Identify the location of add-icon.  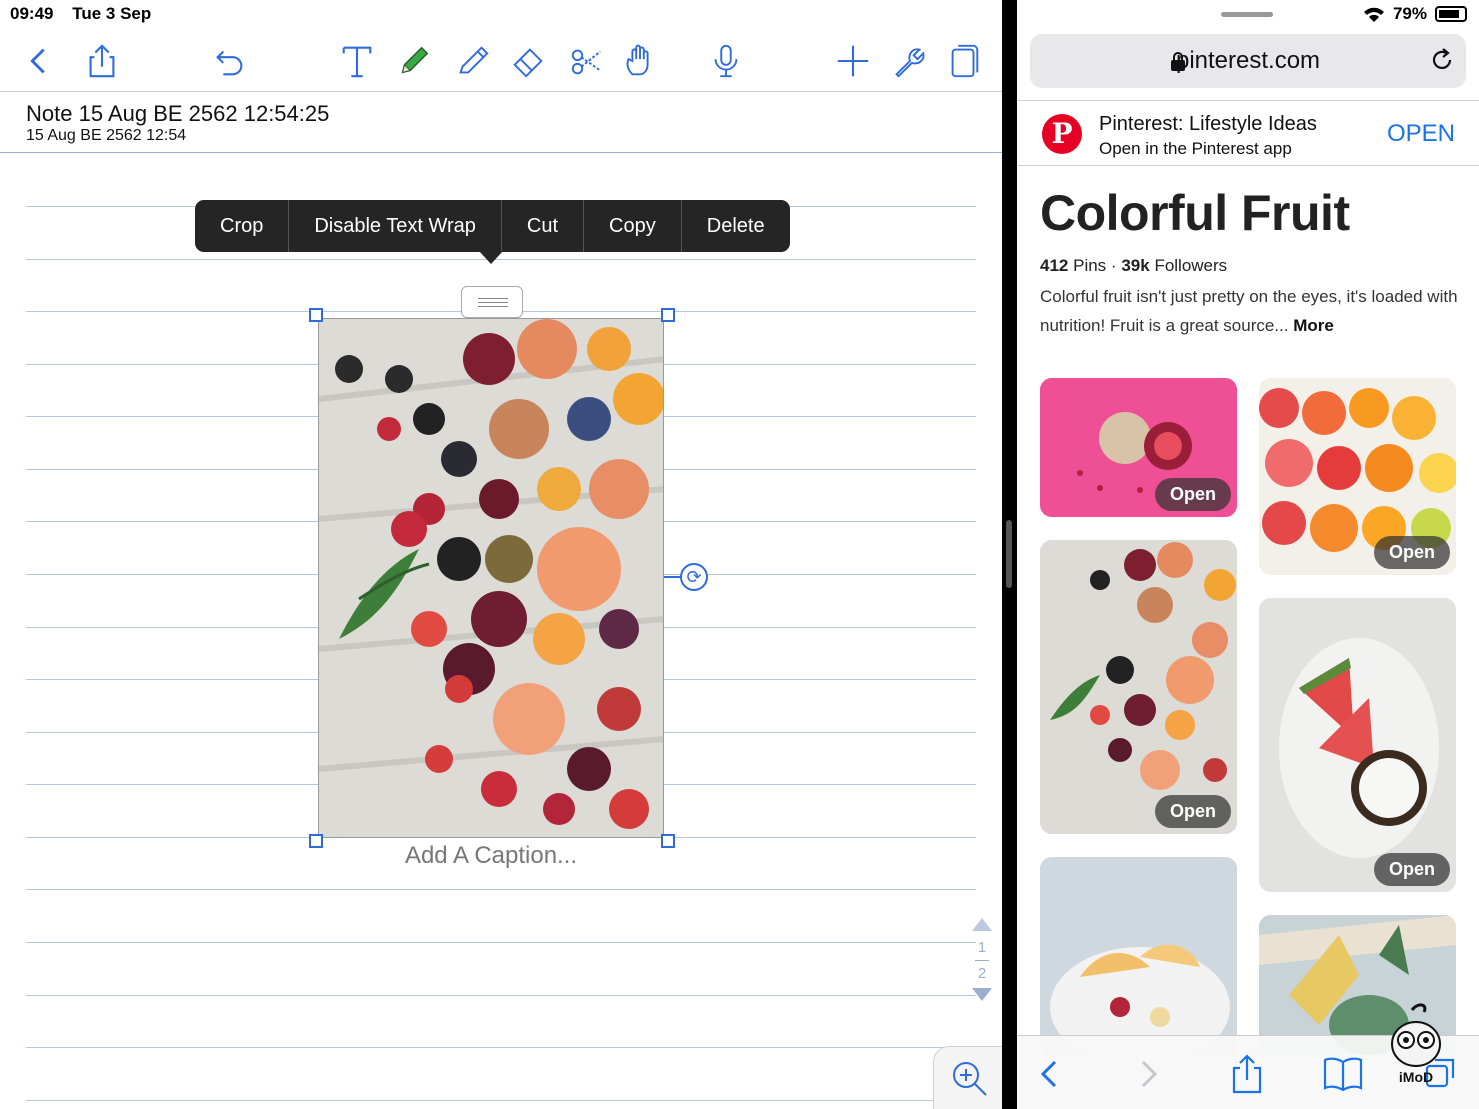
(853, 61).